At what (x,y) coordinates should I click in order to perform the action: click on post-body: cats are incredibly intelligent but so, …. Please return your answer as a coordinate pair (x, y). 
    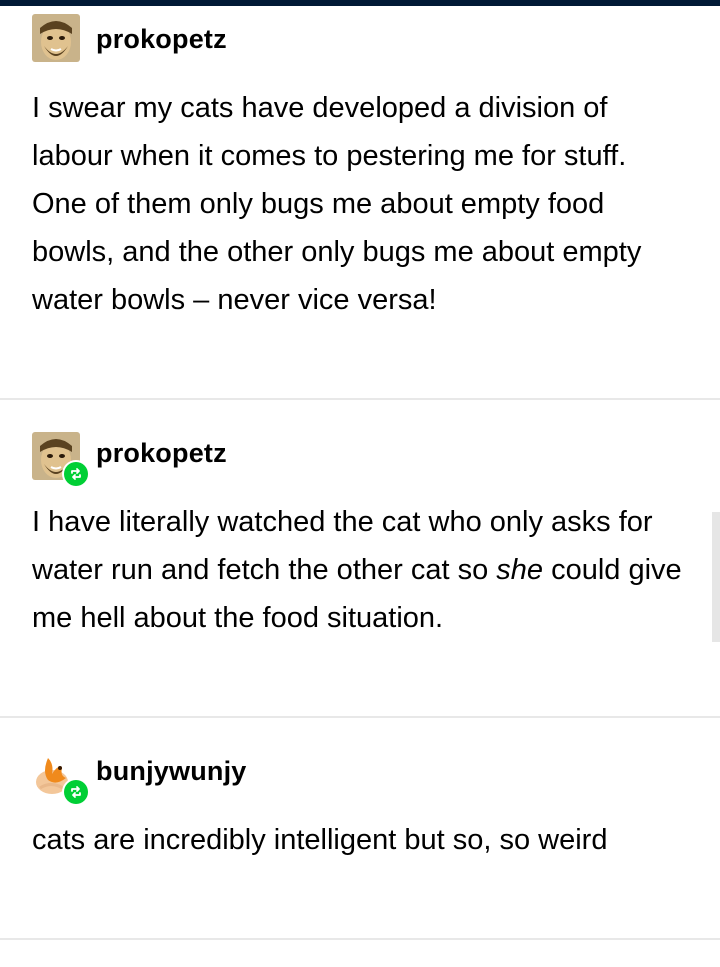
    Looking at the image, I should click on (320, 840).